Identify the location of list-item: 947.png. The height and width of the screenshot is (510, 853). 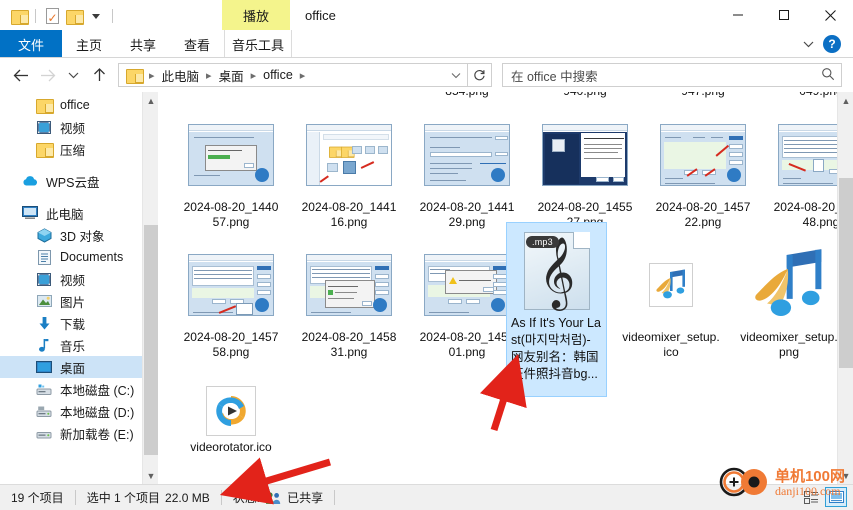
(703, 95).